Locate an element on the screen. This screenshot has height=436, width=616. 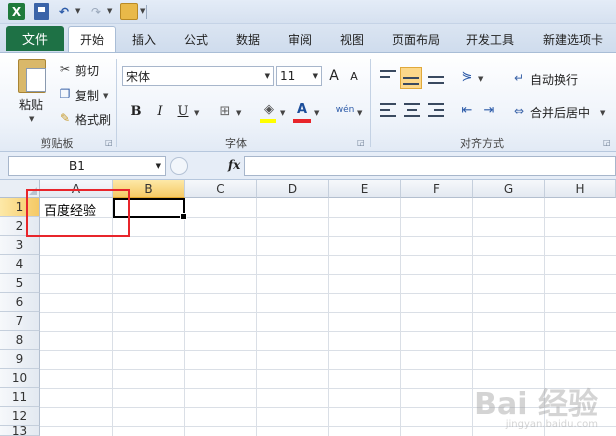
alignment-launcher-icon: ◲ is located at coordinates (607, 142).